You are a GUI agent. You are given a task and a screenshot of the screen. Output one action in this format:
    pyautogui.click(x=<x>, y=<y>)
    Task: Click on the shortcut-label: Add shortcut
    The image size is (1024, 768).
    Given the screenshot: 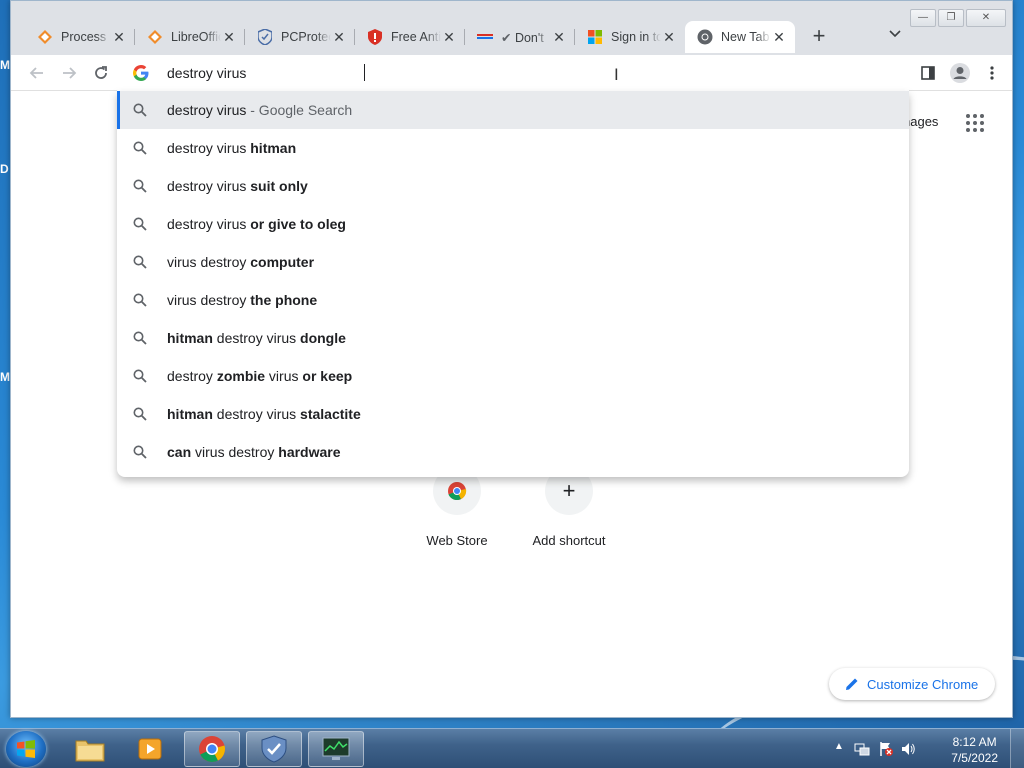 What is the action you would take?
    pyautogui.click(x=569, y=540)
    